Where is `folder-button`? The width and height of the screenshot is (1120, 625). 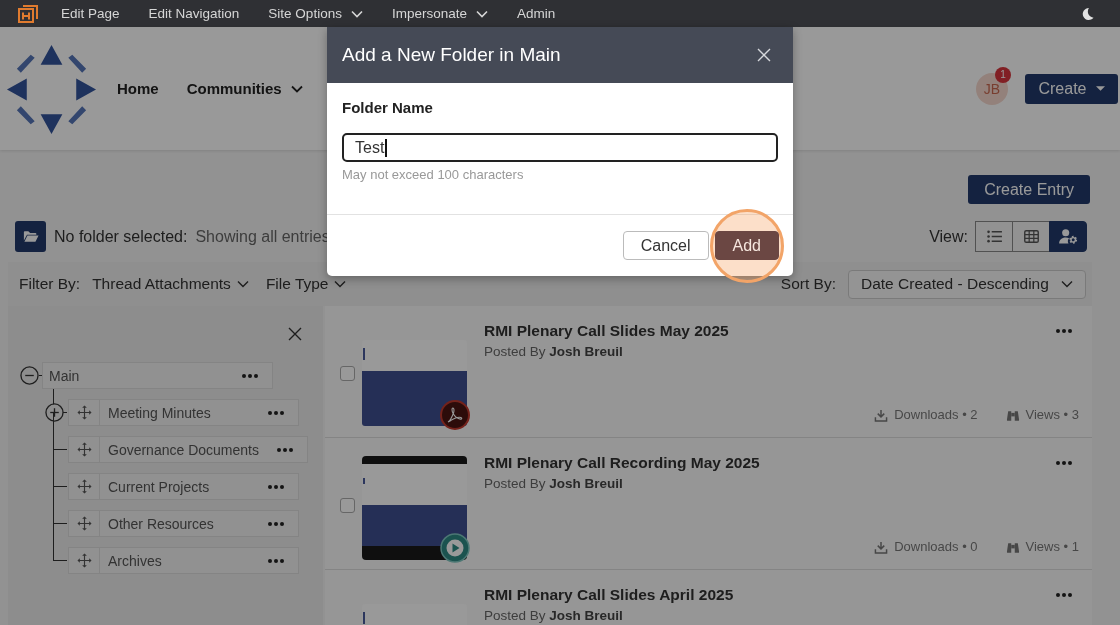
folder-button is located at coordinates (30, 236).